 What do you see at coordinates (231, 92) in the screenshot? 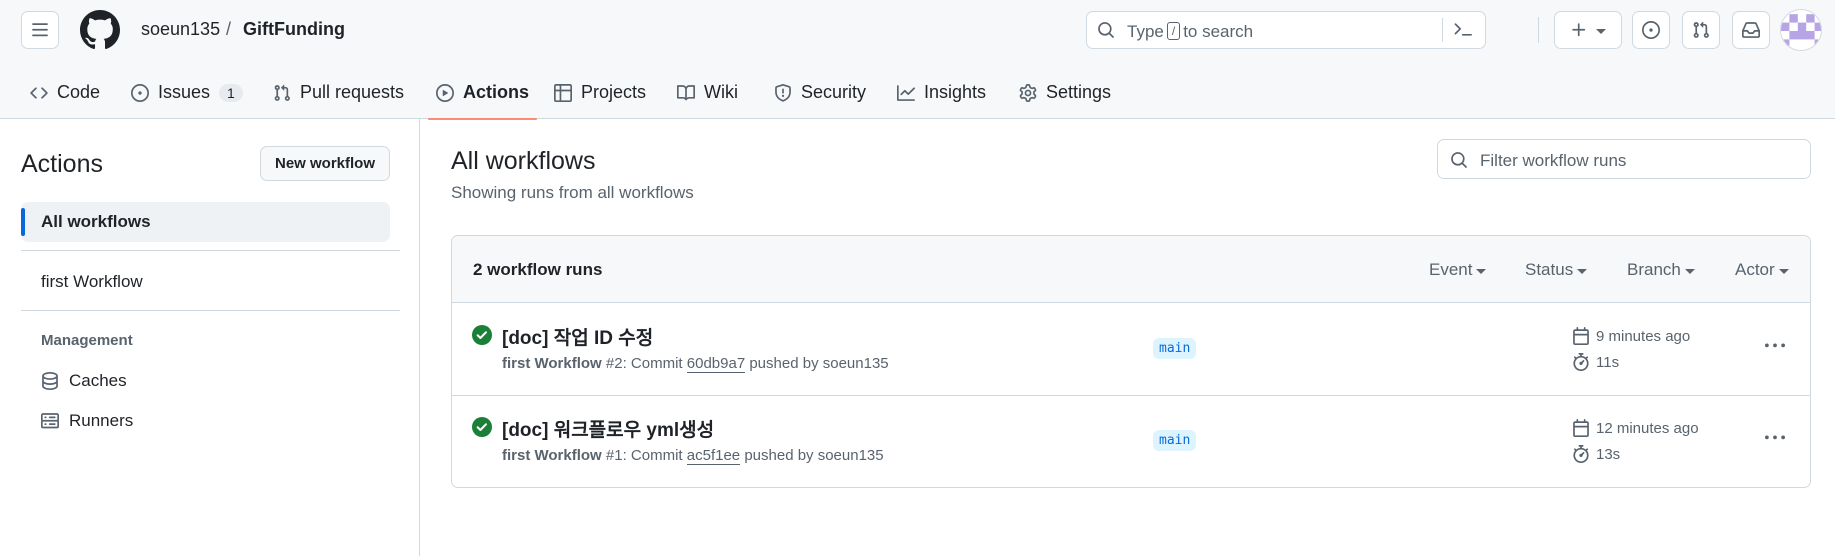
I see `issues-counter: 1` at bounding box center [231, 92].